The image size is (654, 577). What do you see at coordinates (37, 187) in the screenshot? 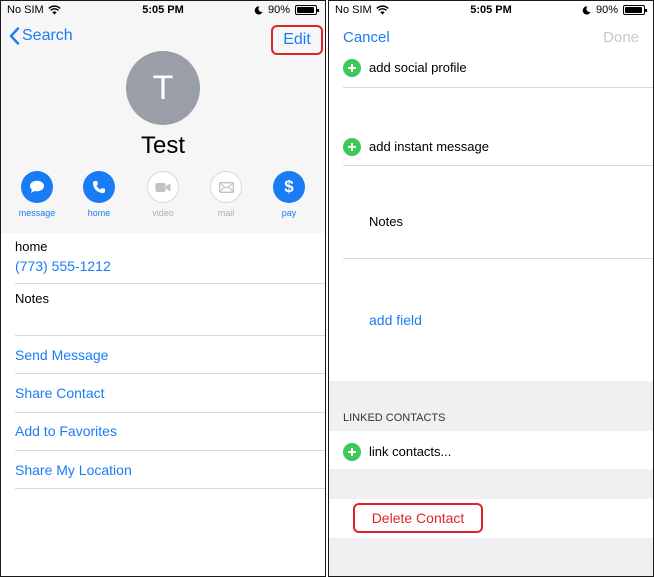
I see `message-bubble-icon` at bounding box center [37, 187].